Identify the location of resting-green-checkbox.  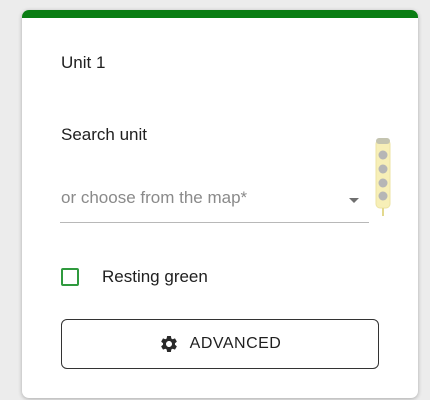
(70, 277).